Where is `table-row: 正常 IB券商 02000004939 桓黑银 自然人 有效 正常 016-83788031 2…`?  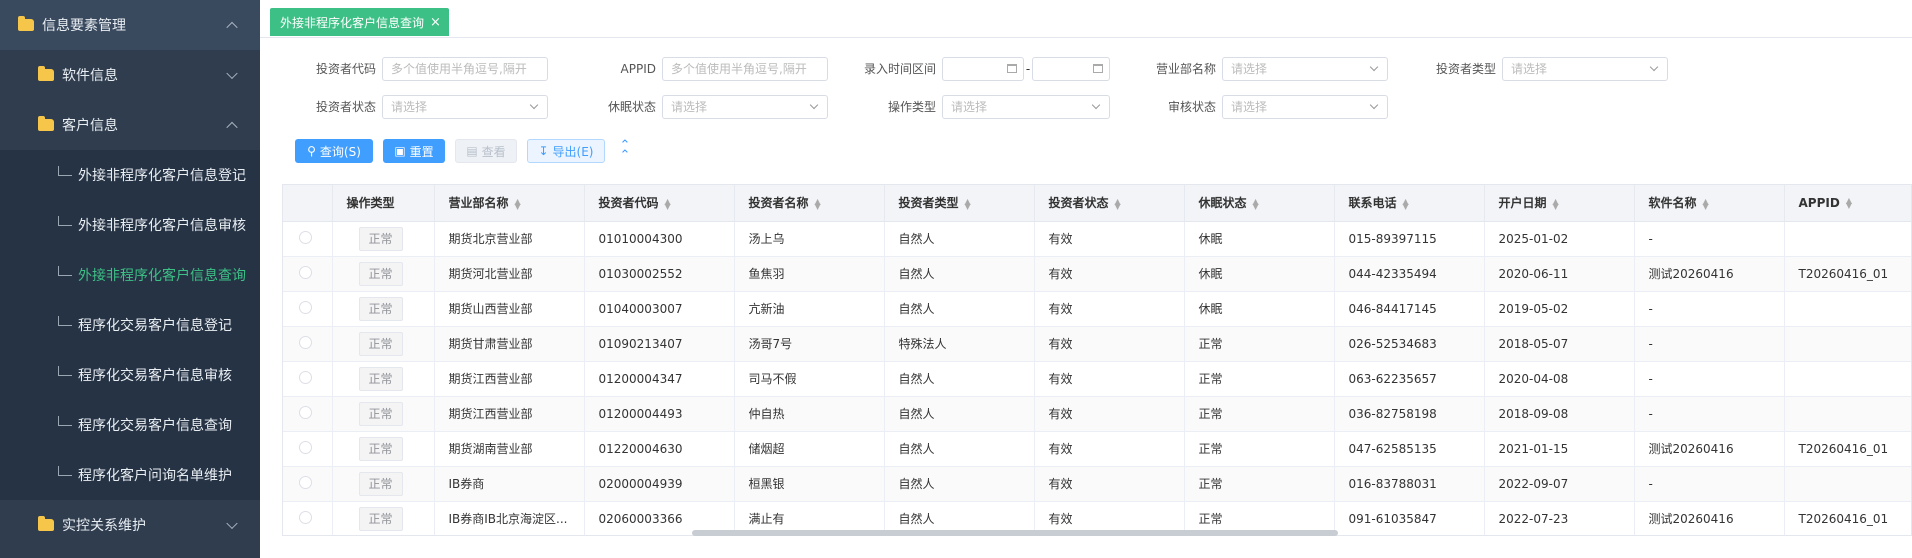
table-row: 正常 IB券商 02000004939 桓黑银 自然人 有效 正常 016-83788031 2… is located at coordinates (1097, 484).